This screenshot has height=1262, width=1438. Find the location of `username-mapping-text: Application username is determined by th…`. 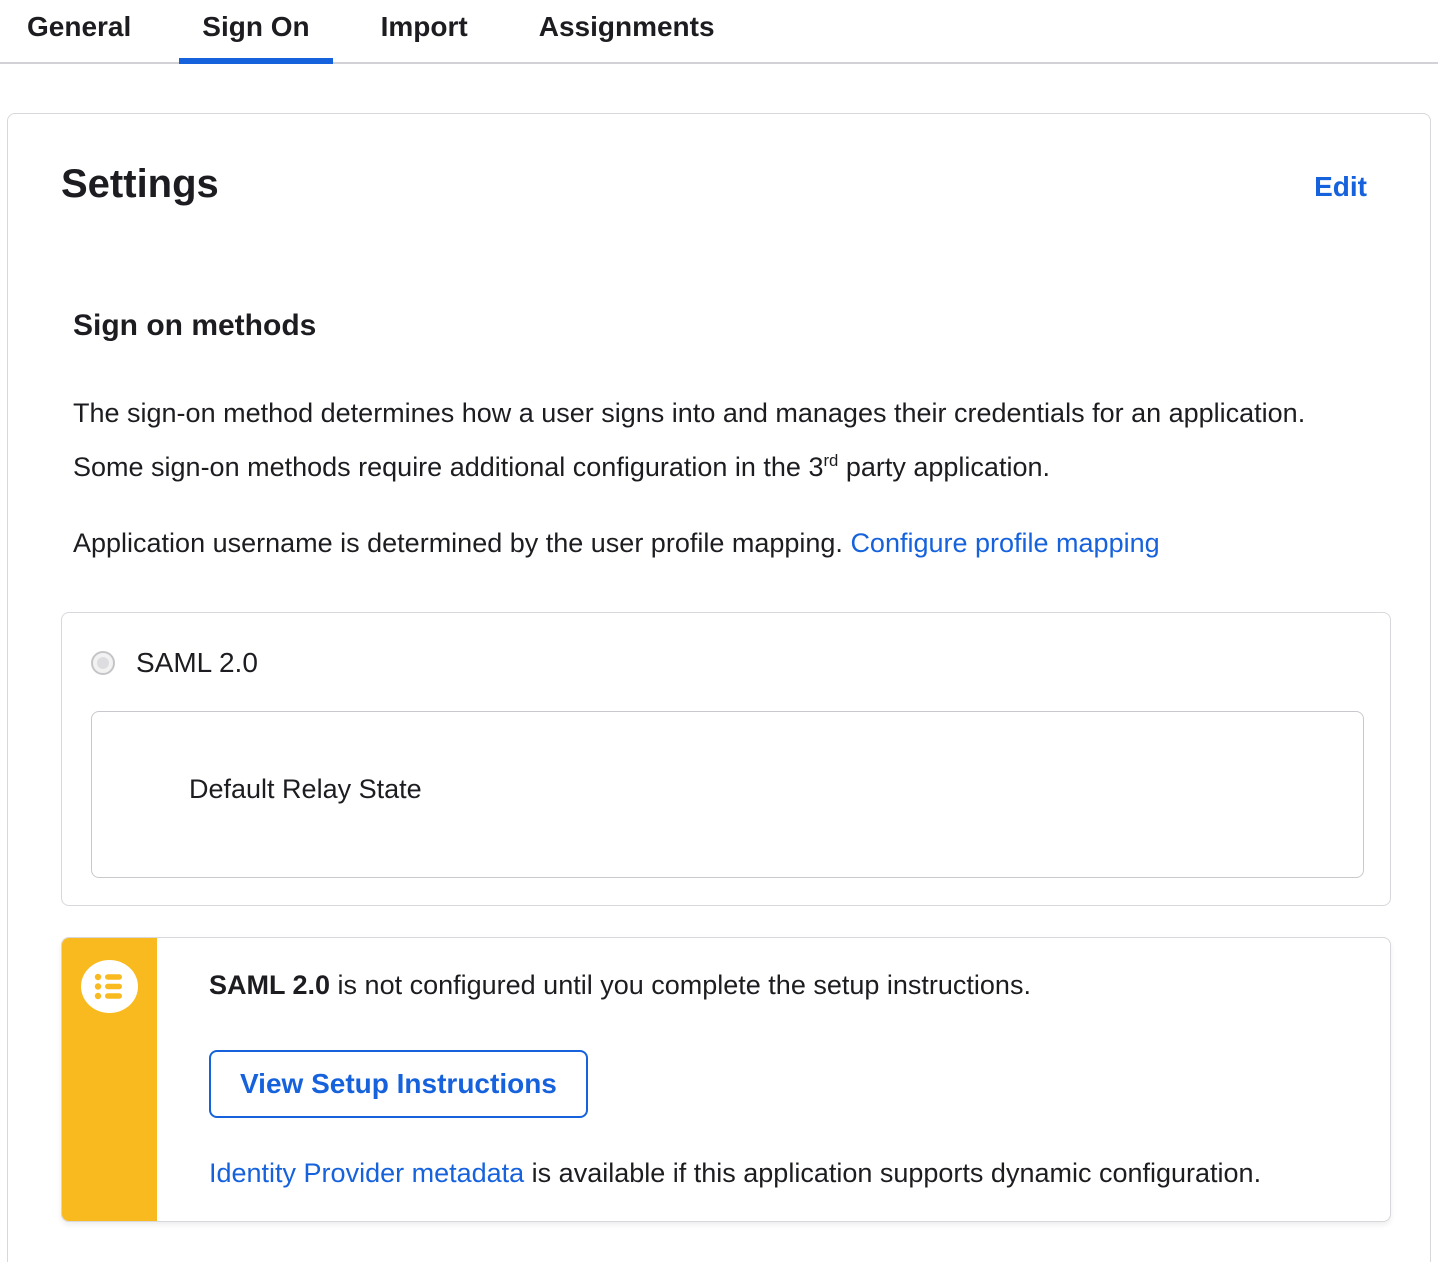

username-mapping-text: Application username is determined by th… is located at coordinates (462, 543).